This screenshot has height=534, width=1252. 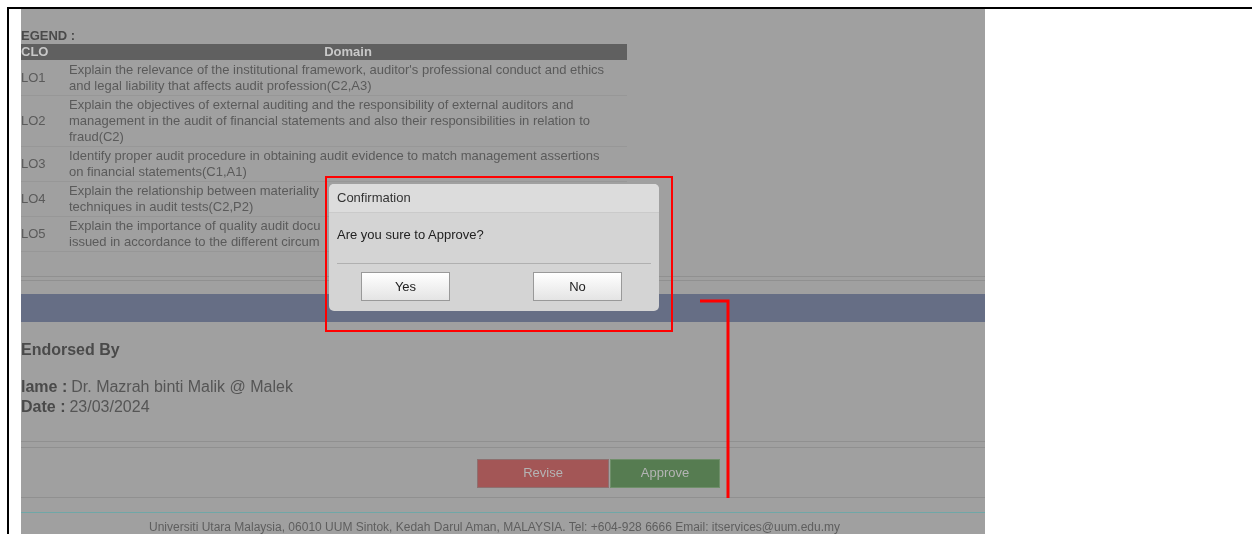 I want to click on dialog-title: Confirmation, so click(x=374, y=198).